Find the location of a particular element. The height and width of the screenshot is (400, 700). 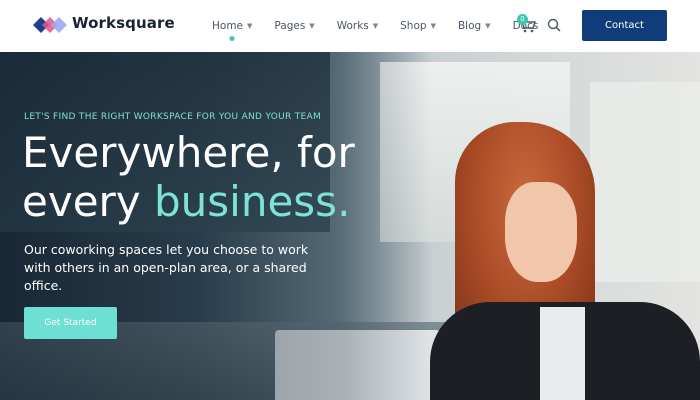

hero-person-face is located at coordinates (541, 232).